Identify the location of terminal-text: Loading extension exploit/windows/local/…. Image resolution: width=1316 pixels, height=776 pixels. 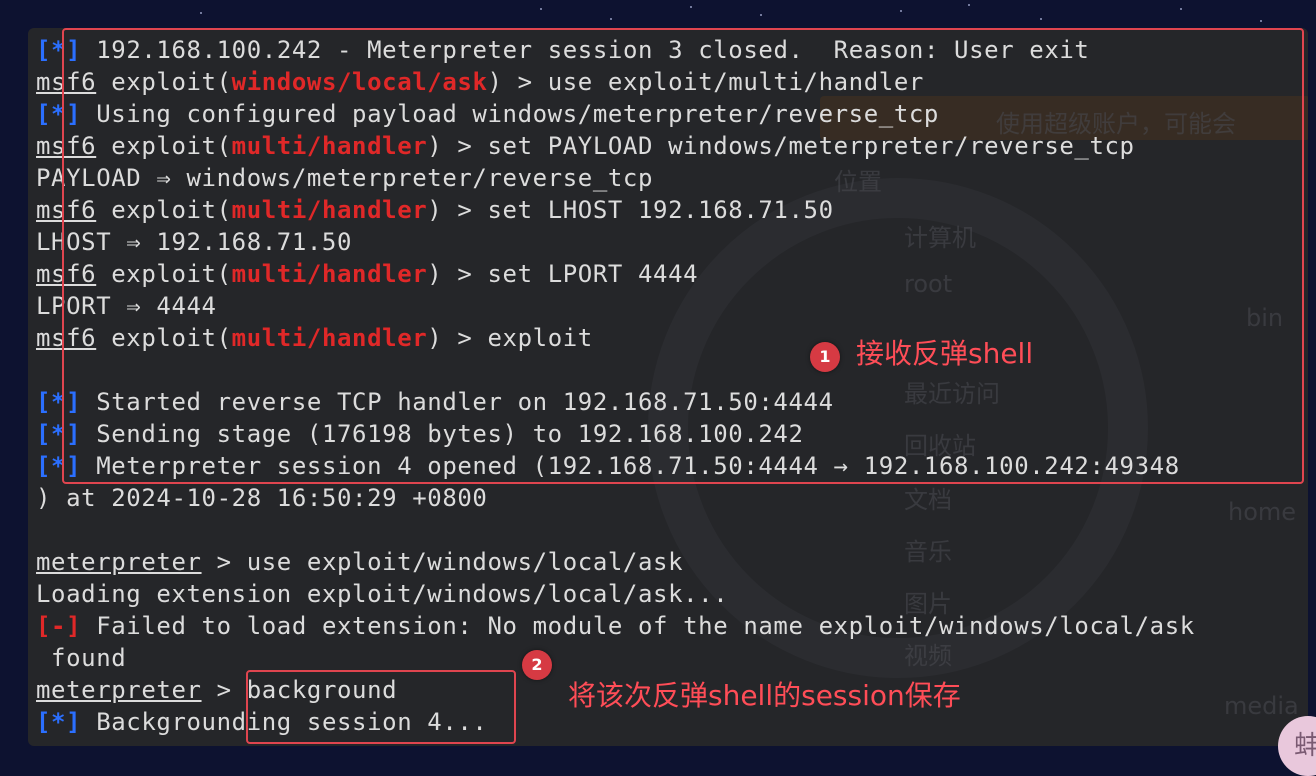
(382, 594).